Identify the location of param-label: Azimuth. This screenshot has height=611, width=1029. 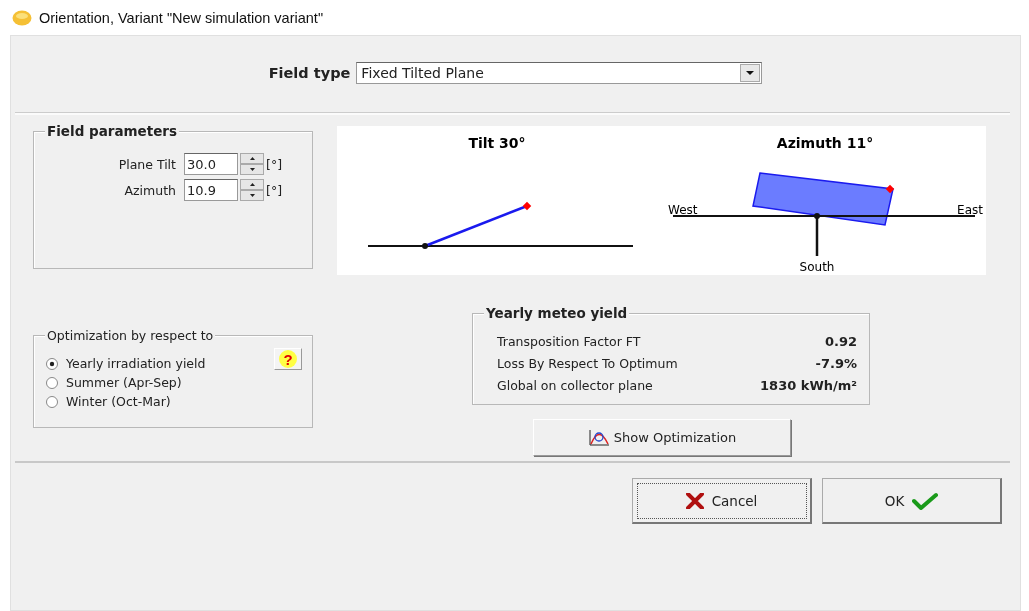
(149, 190).